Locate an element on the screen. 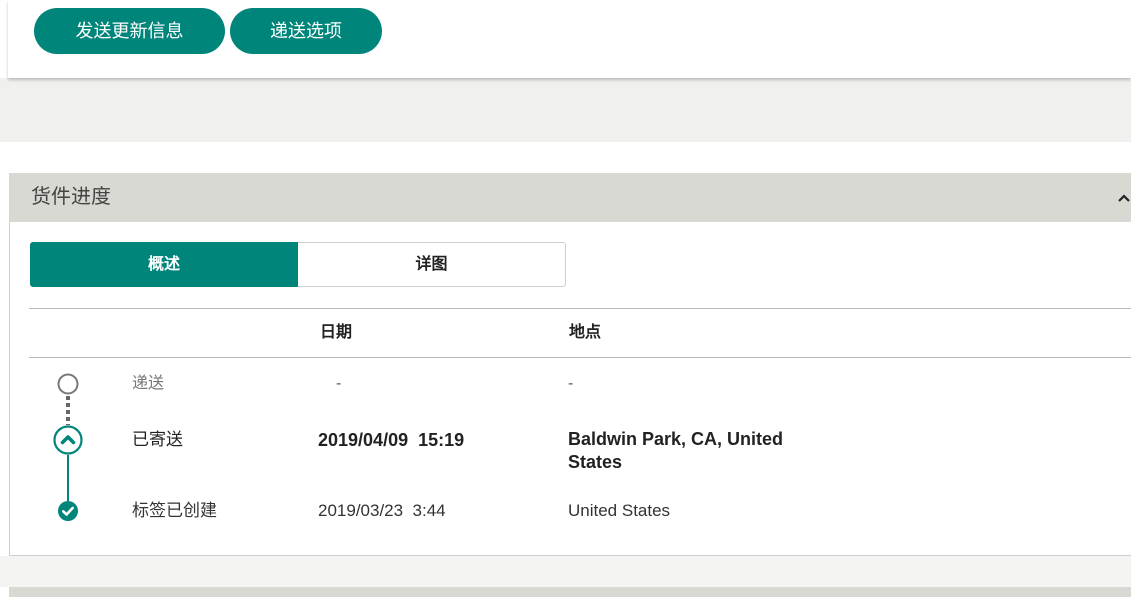 This screenshot has height=597, width=1131. row-location: Baldwin Park, CA, United States is located at coordinates (676, 450).